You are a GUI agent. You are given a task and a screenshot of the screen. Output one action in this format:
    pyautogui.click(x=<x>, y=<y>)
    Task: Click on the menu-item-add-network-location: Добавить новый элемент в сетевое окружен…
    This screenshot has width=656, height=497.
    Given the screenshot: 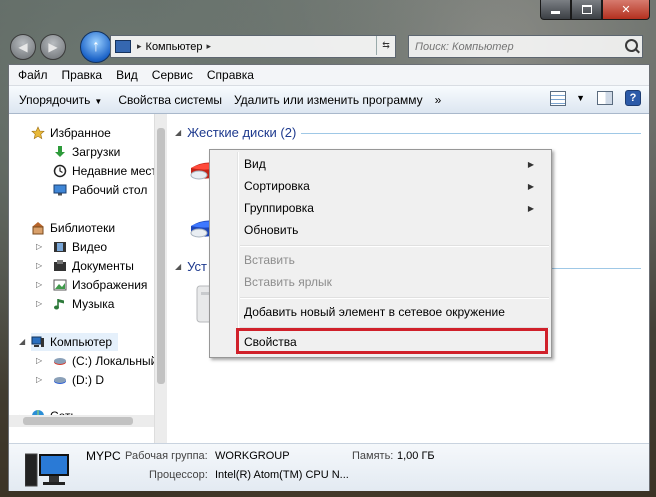 What is the action you would take?
    pyautogui.click(x=374, y=312)
    